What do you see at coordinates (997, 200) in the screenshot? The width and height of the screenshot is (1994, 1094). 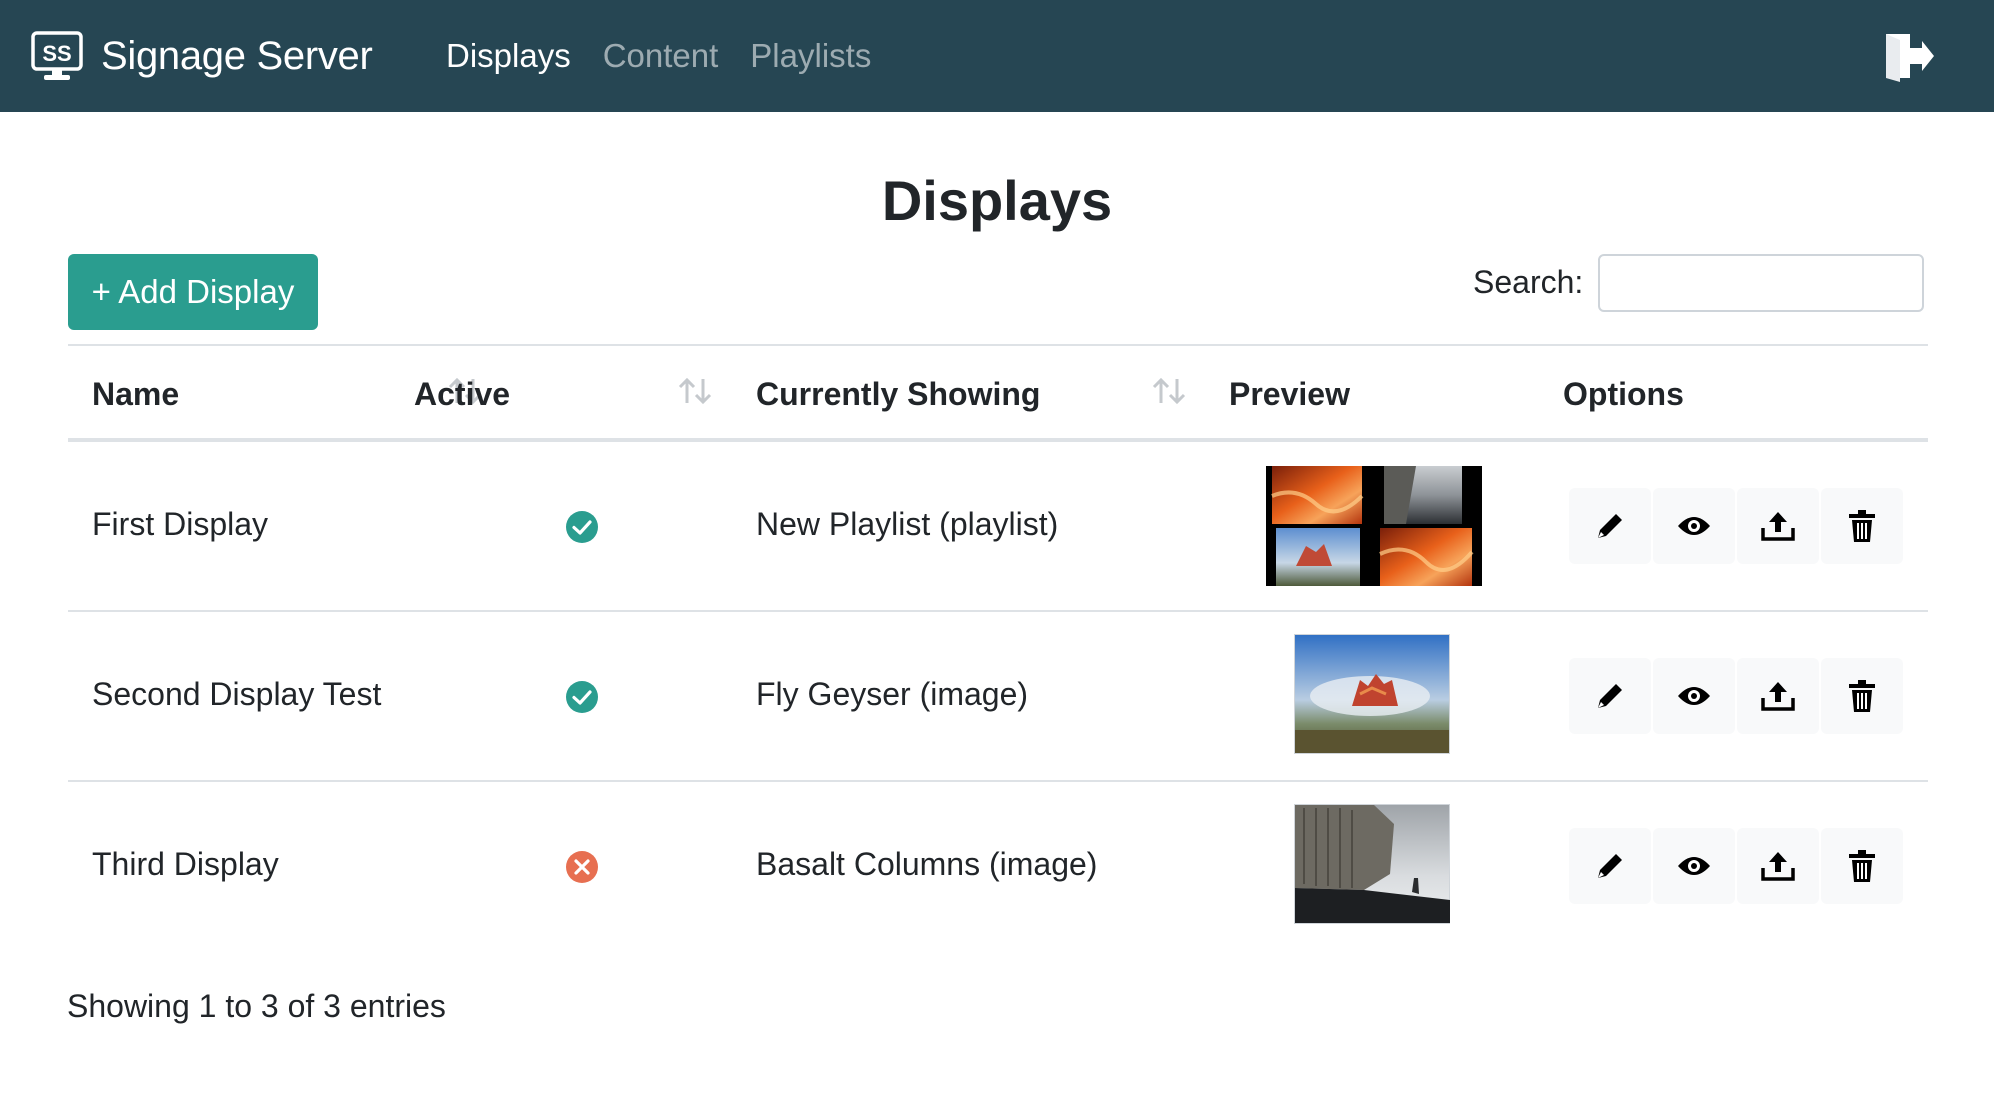 I see `page-title: Displays` at bounding box center [997, 200].